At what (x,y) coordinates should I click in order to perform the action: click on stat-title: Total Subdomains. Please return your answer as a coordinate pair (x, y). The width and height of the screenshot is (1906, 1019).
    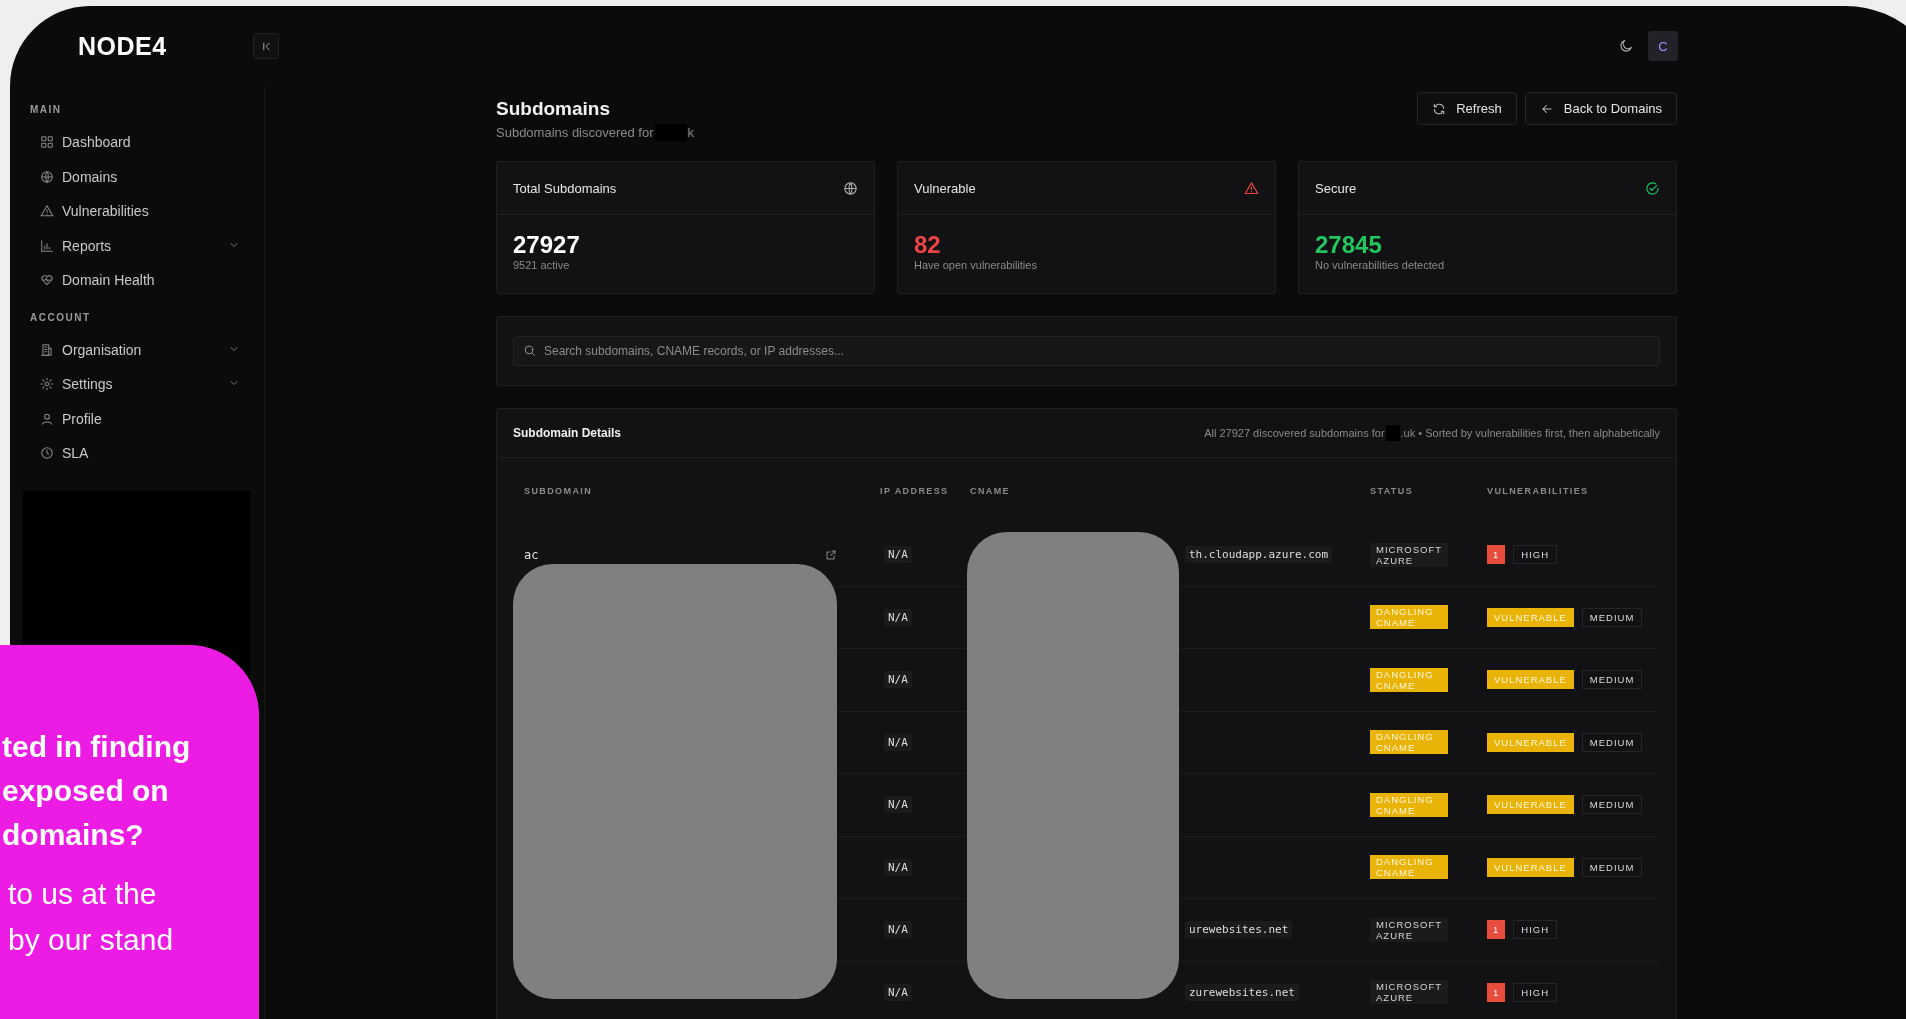
    Looking at the image, I should click on (565, 188).